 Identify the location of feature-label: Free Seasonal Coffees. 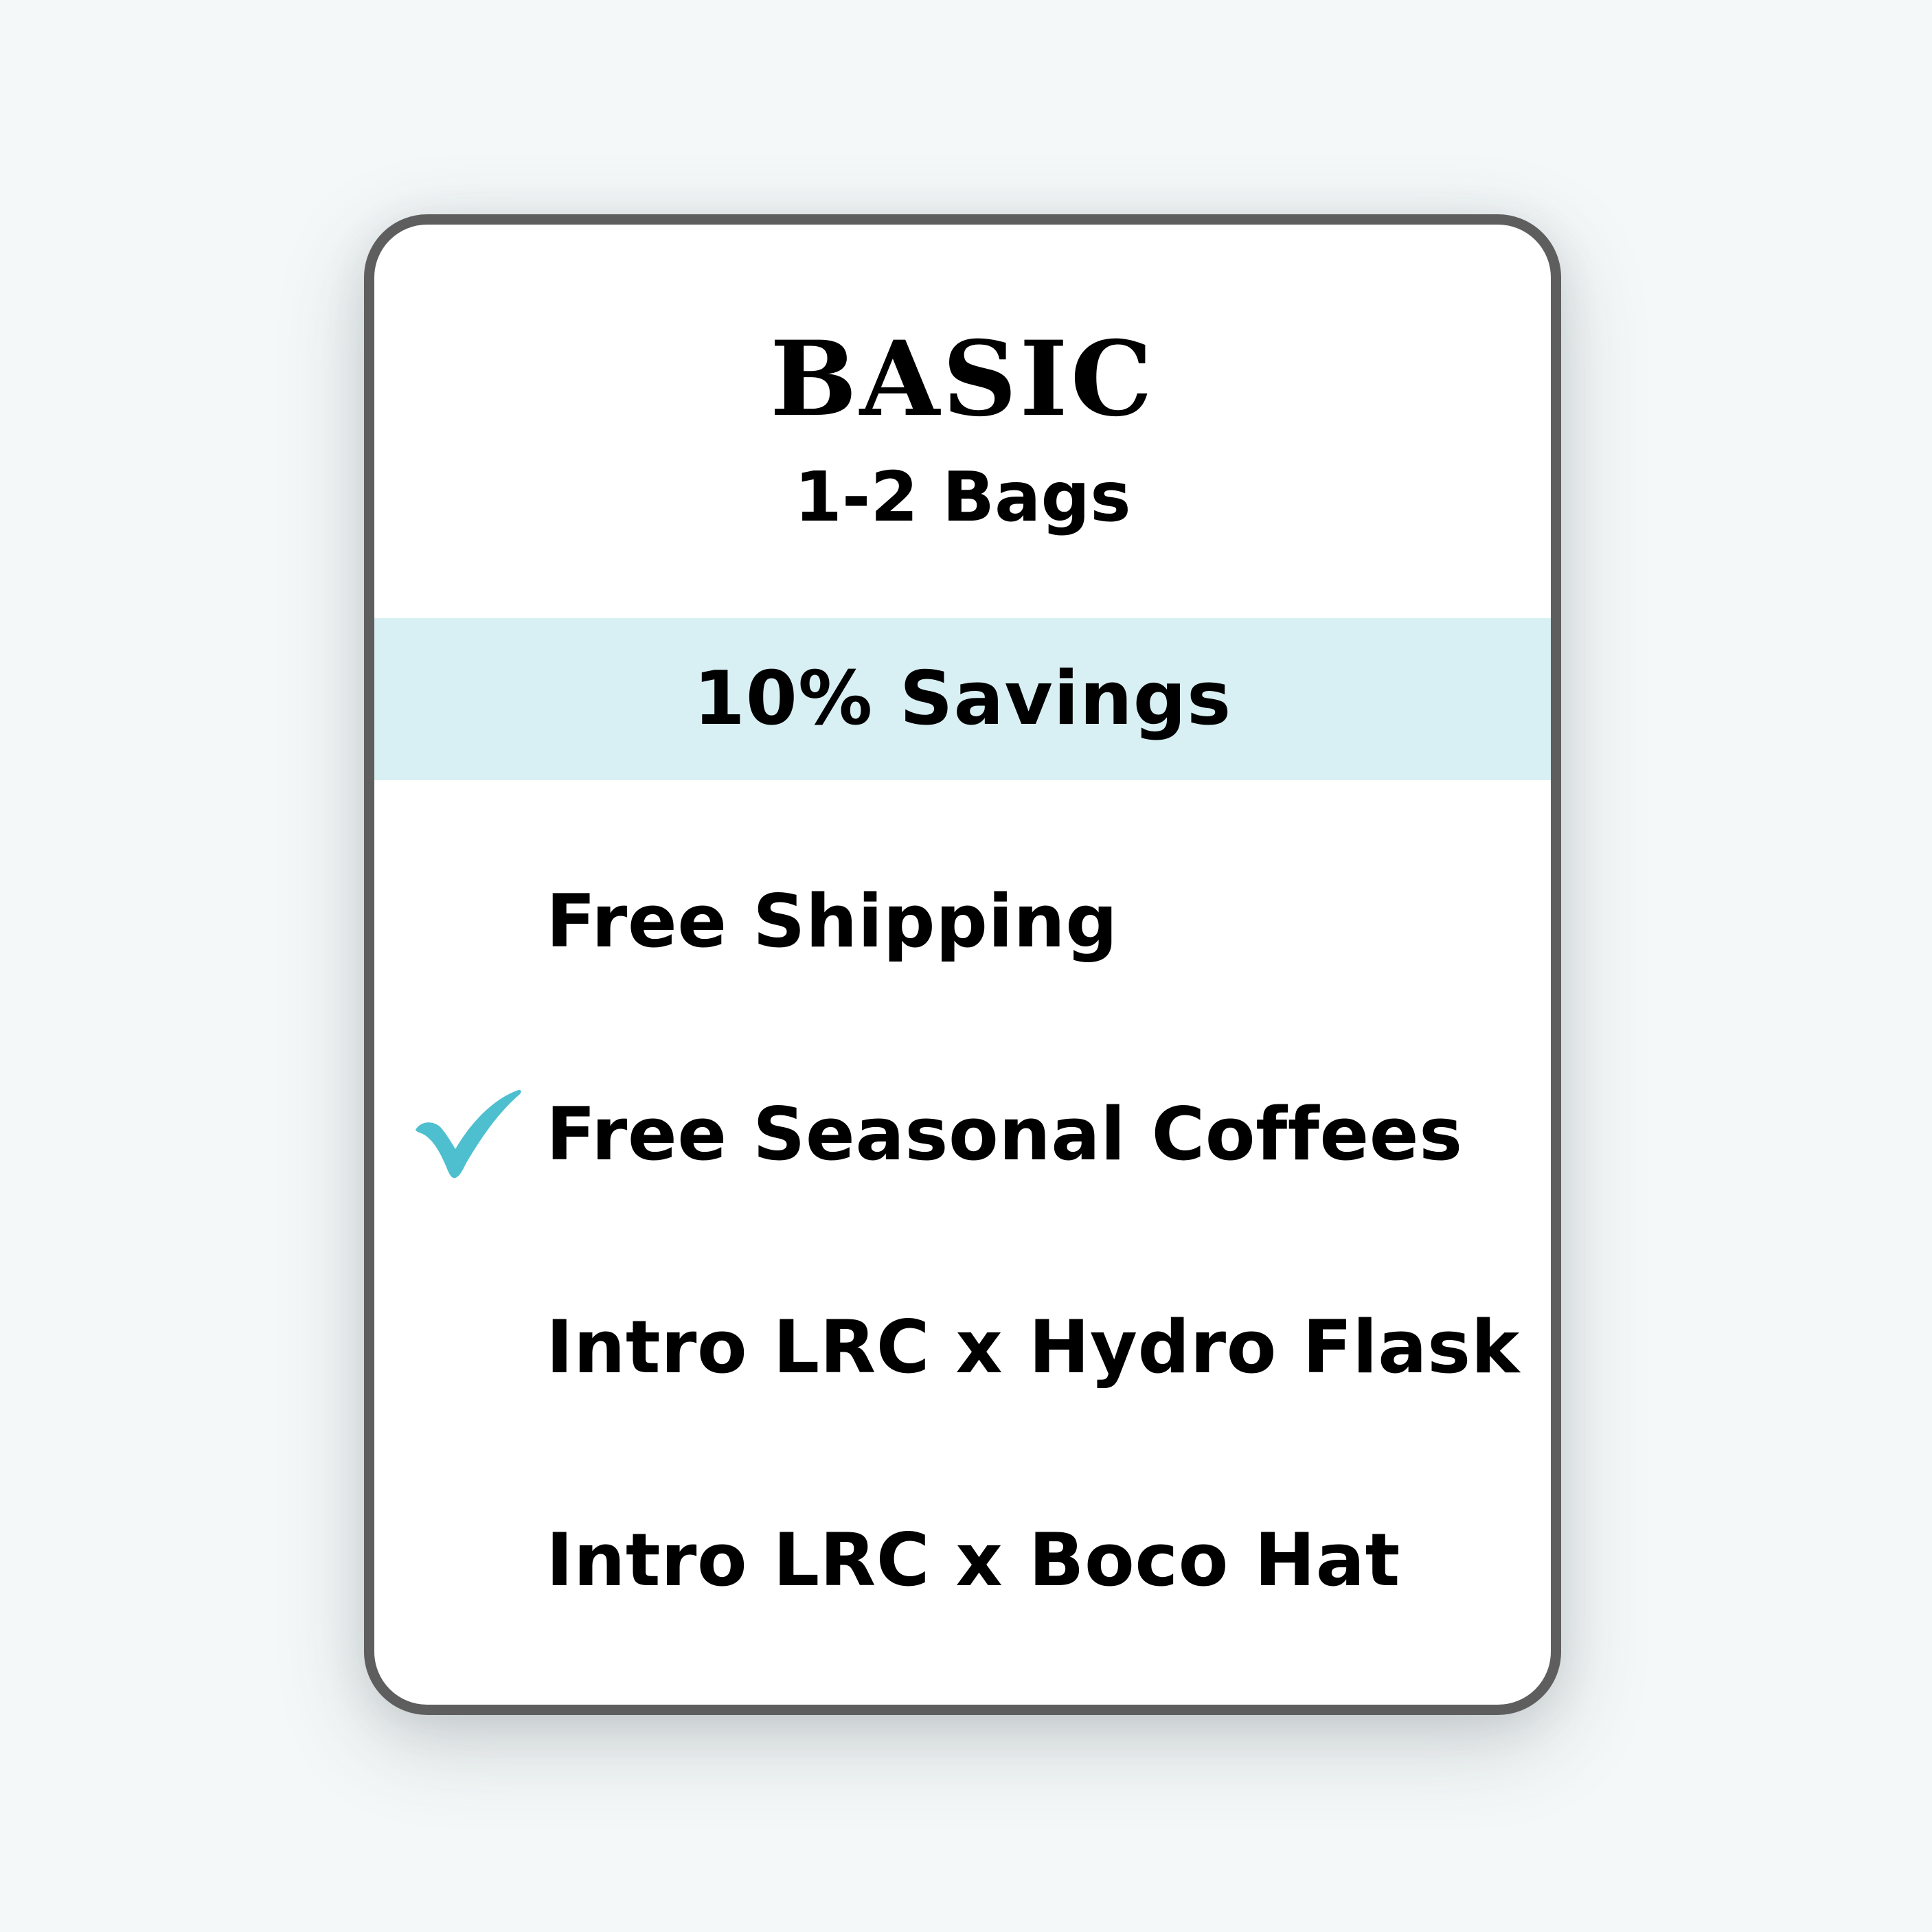
(1004, 1134).